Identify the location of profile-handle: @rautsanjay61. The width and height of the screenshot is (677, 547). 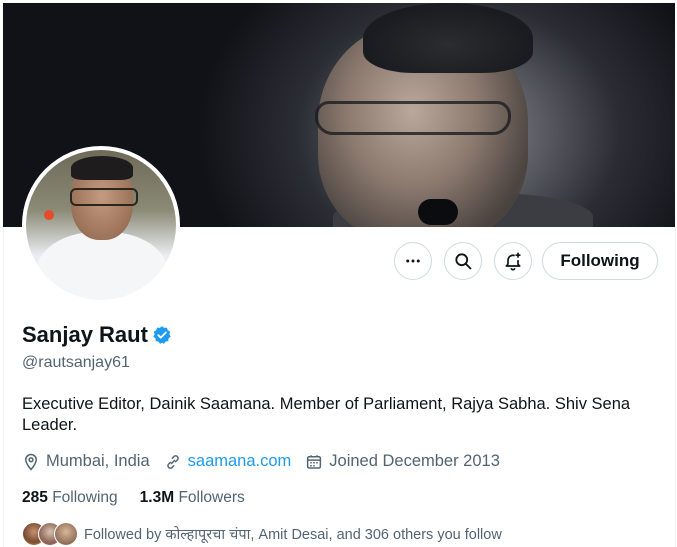
(76, 362).